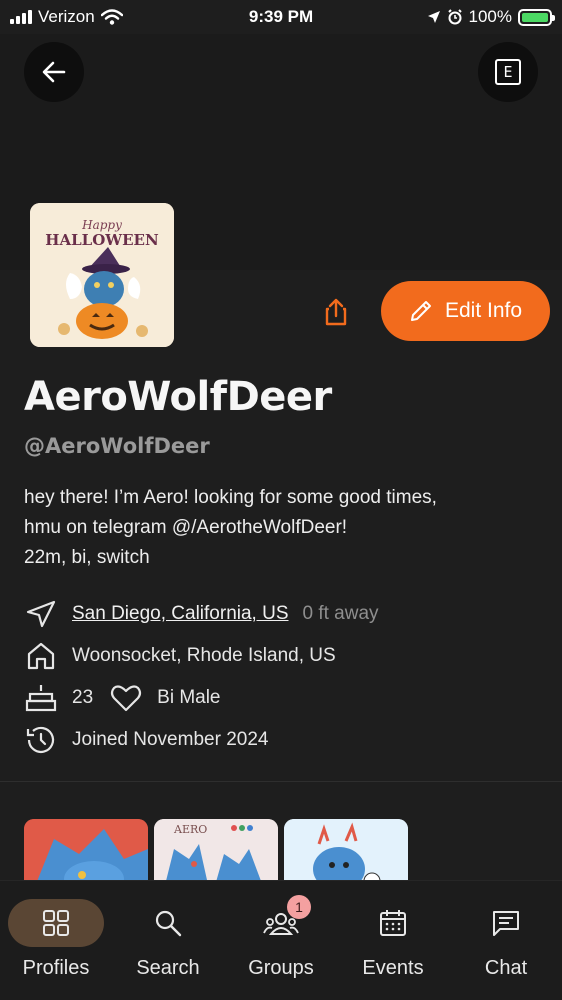 The height and width of the screenshot is (1000, 562). What do you see at coordinates (111, 17) in the screenshot?
I see `wifi-icon` at bounding box center [111, 17].